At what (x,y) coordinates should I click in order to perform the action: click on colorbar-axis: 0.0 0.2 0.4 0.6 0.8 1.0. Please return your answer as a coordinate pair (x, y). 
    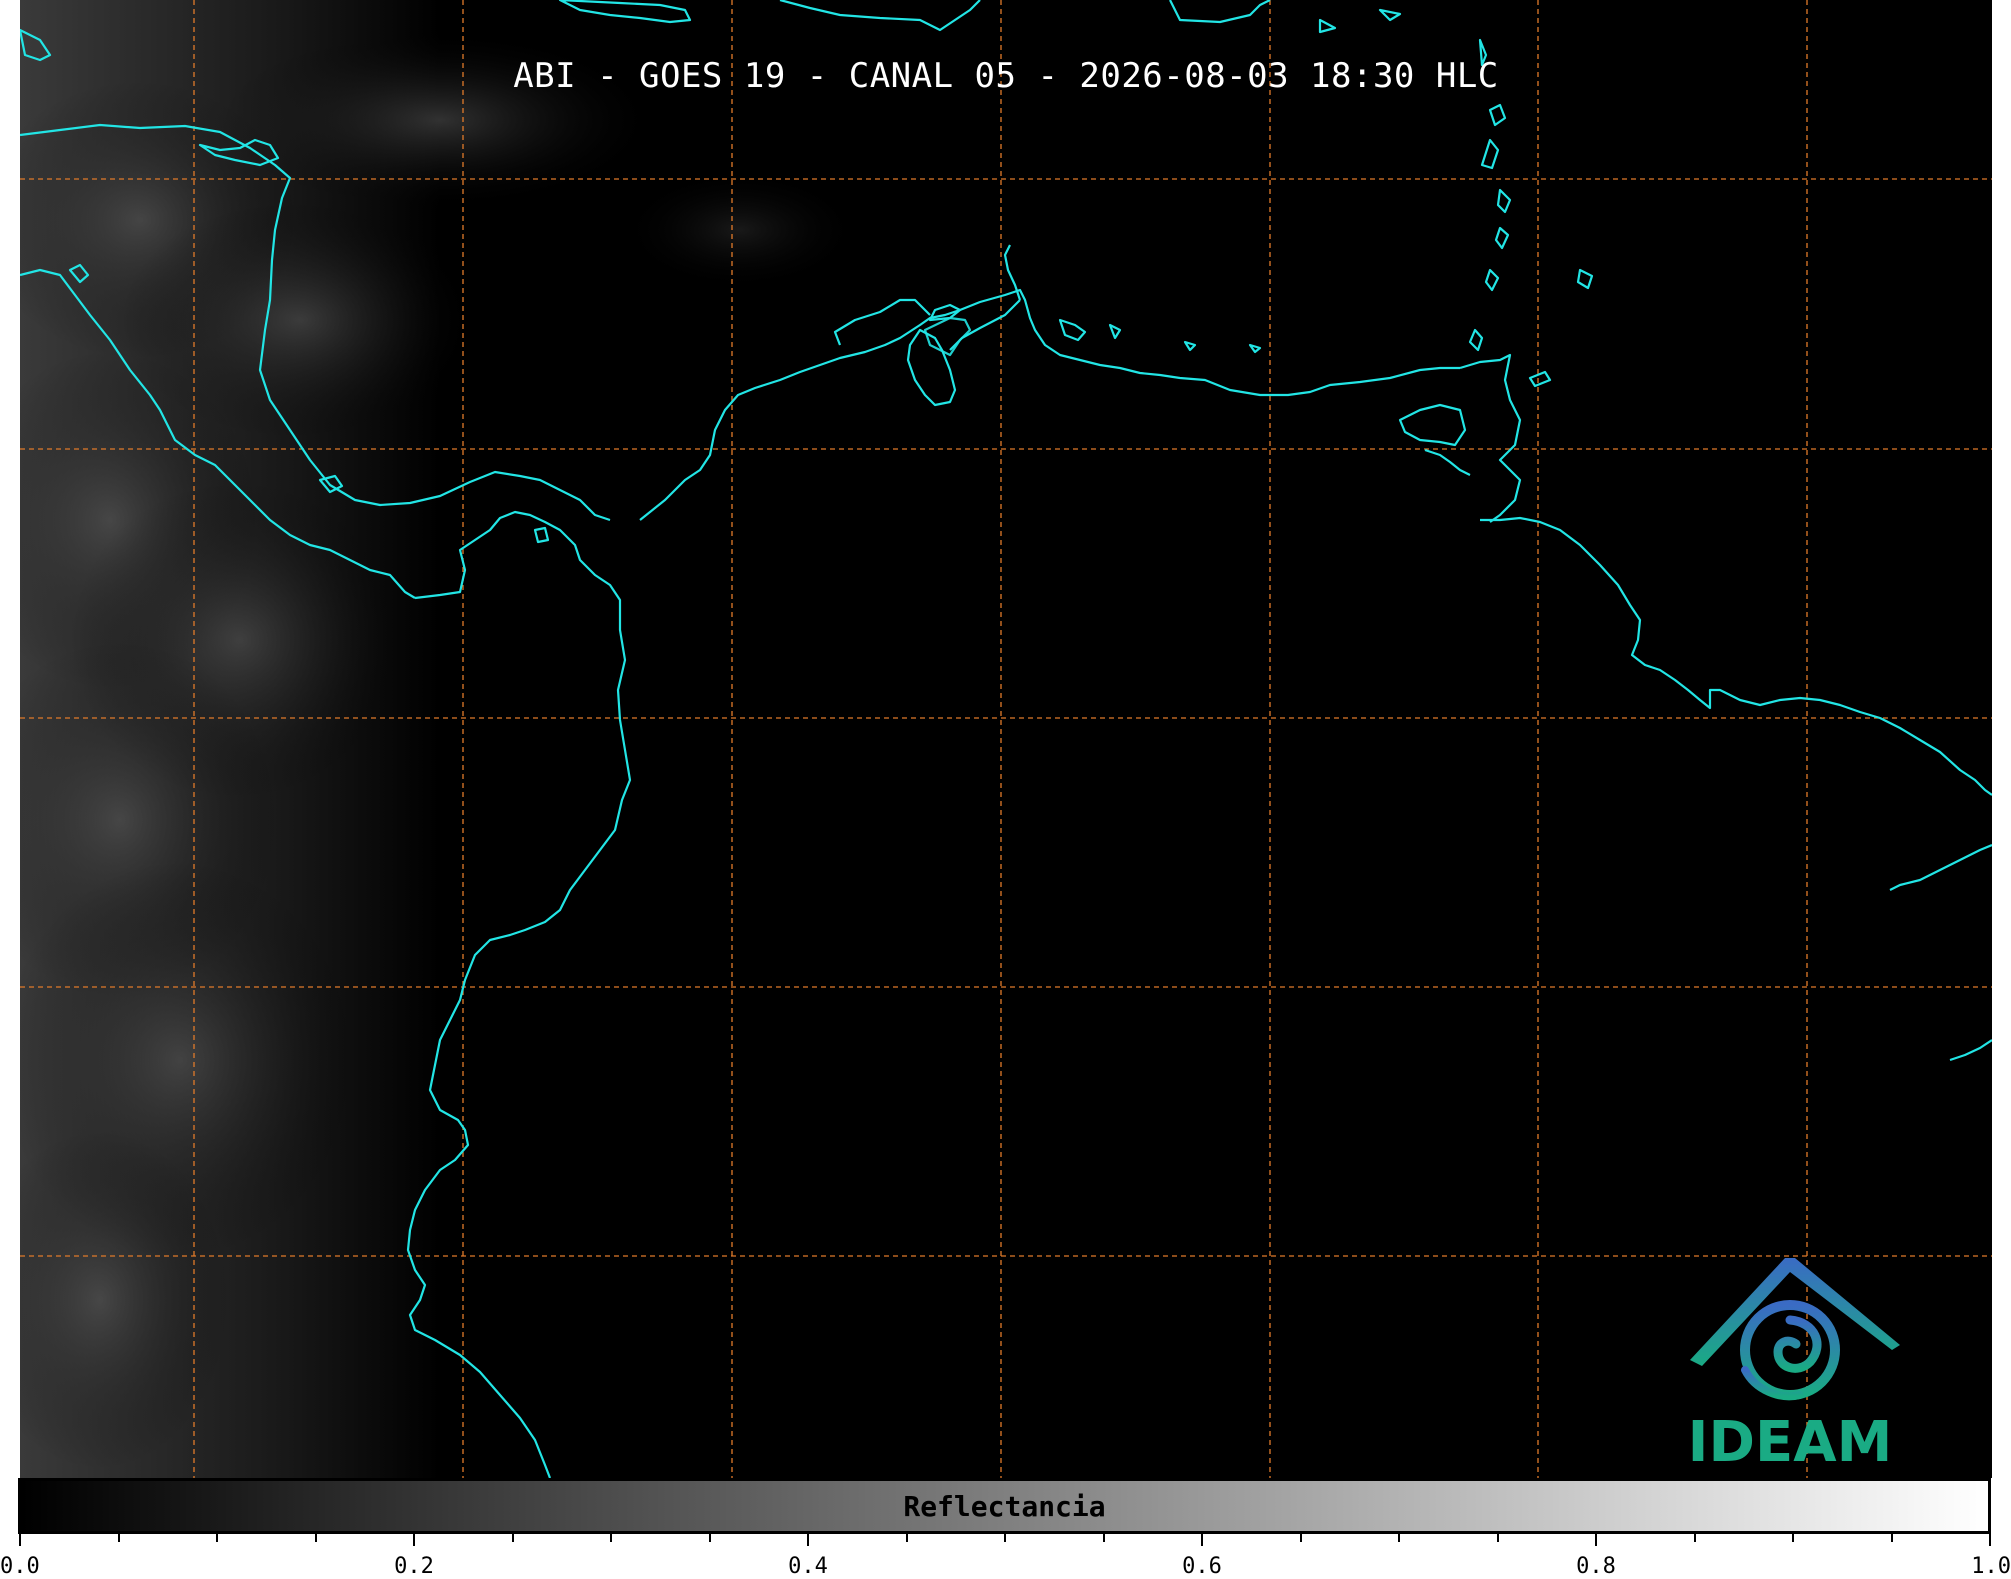
    Looking at the image, I should click on (1005, 1556).